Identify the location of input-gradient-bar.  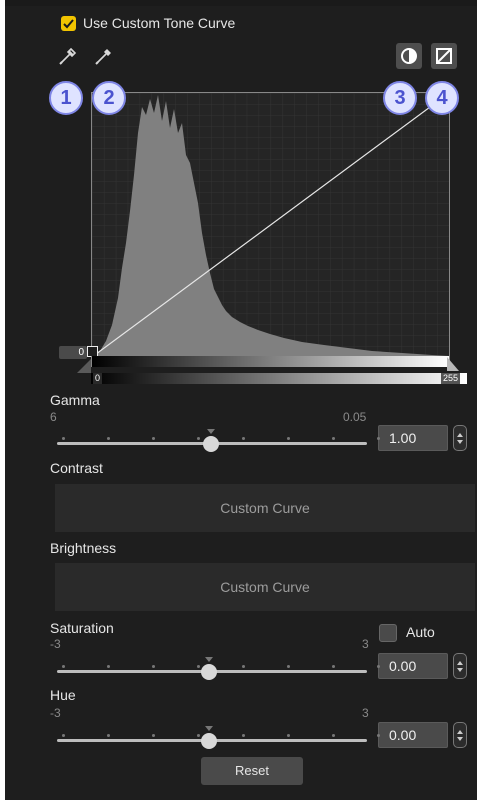
(279, 378).